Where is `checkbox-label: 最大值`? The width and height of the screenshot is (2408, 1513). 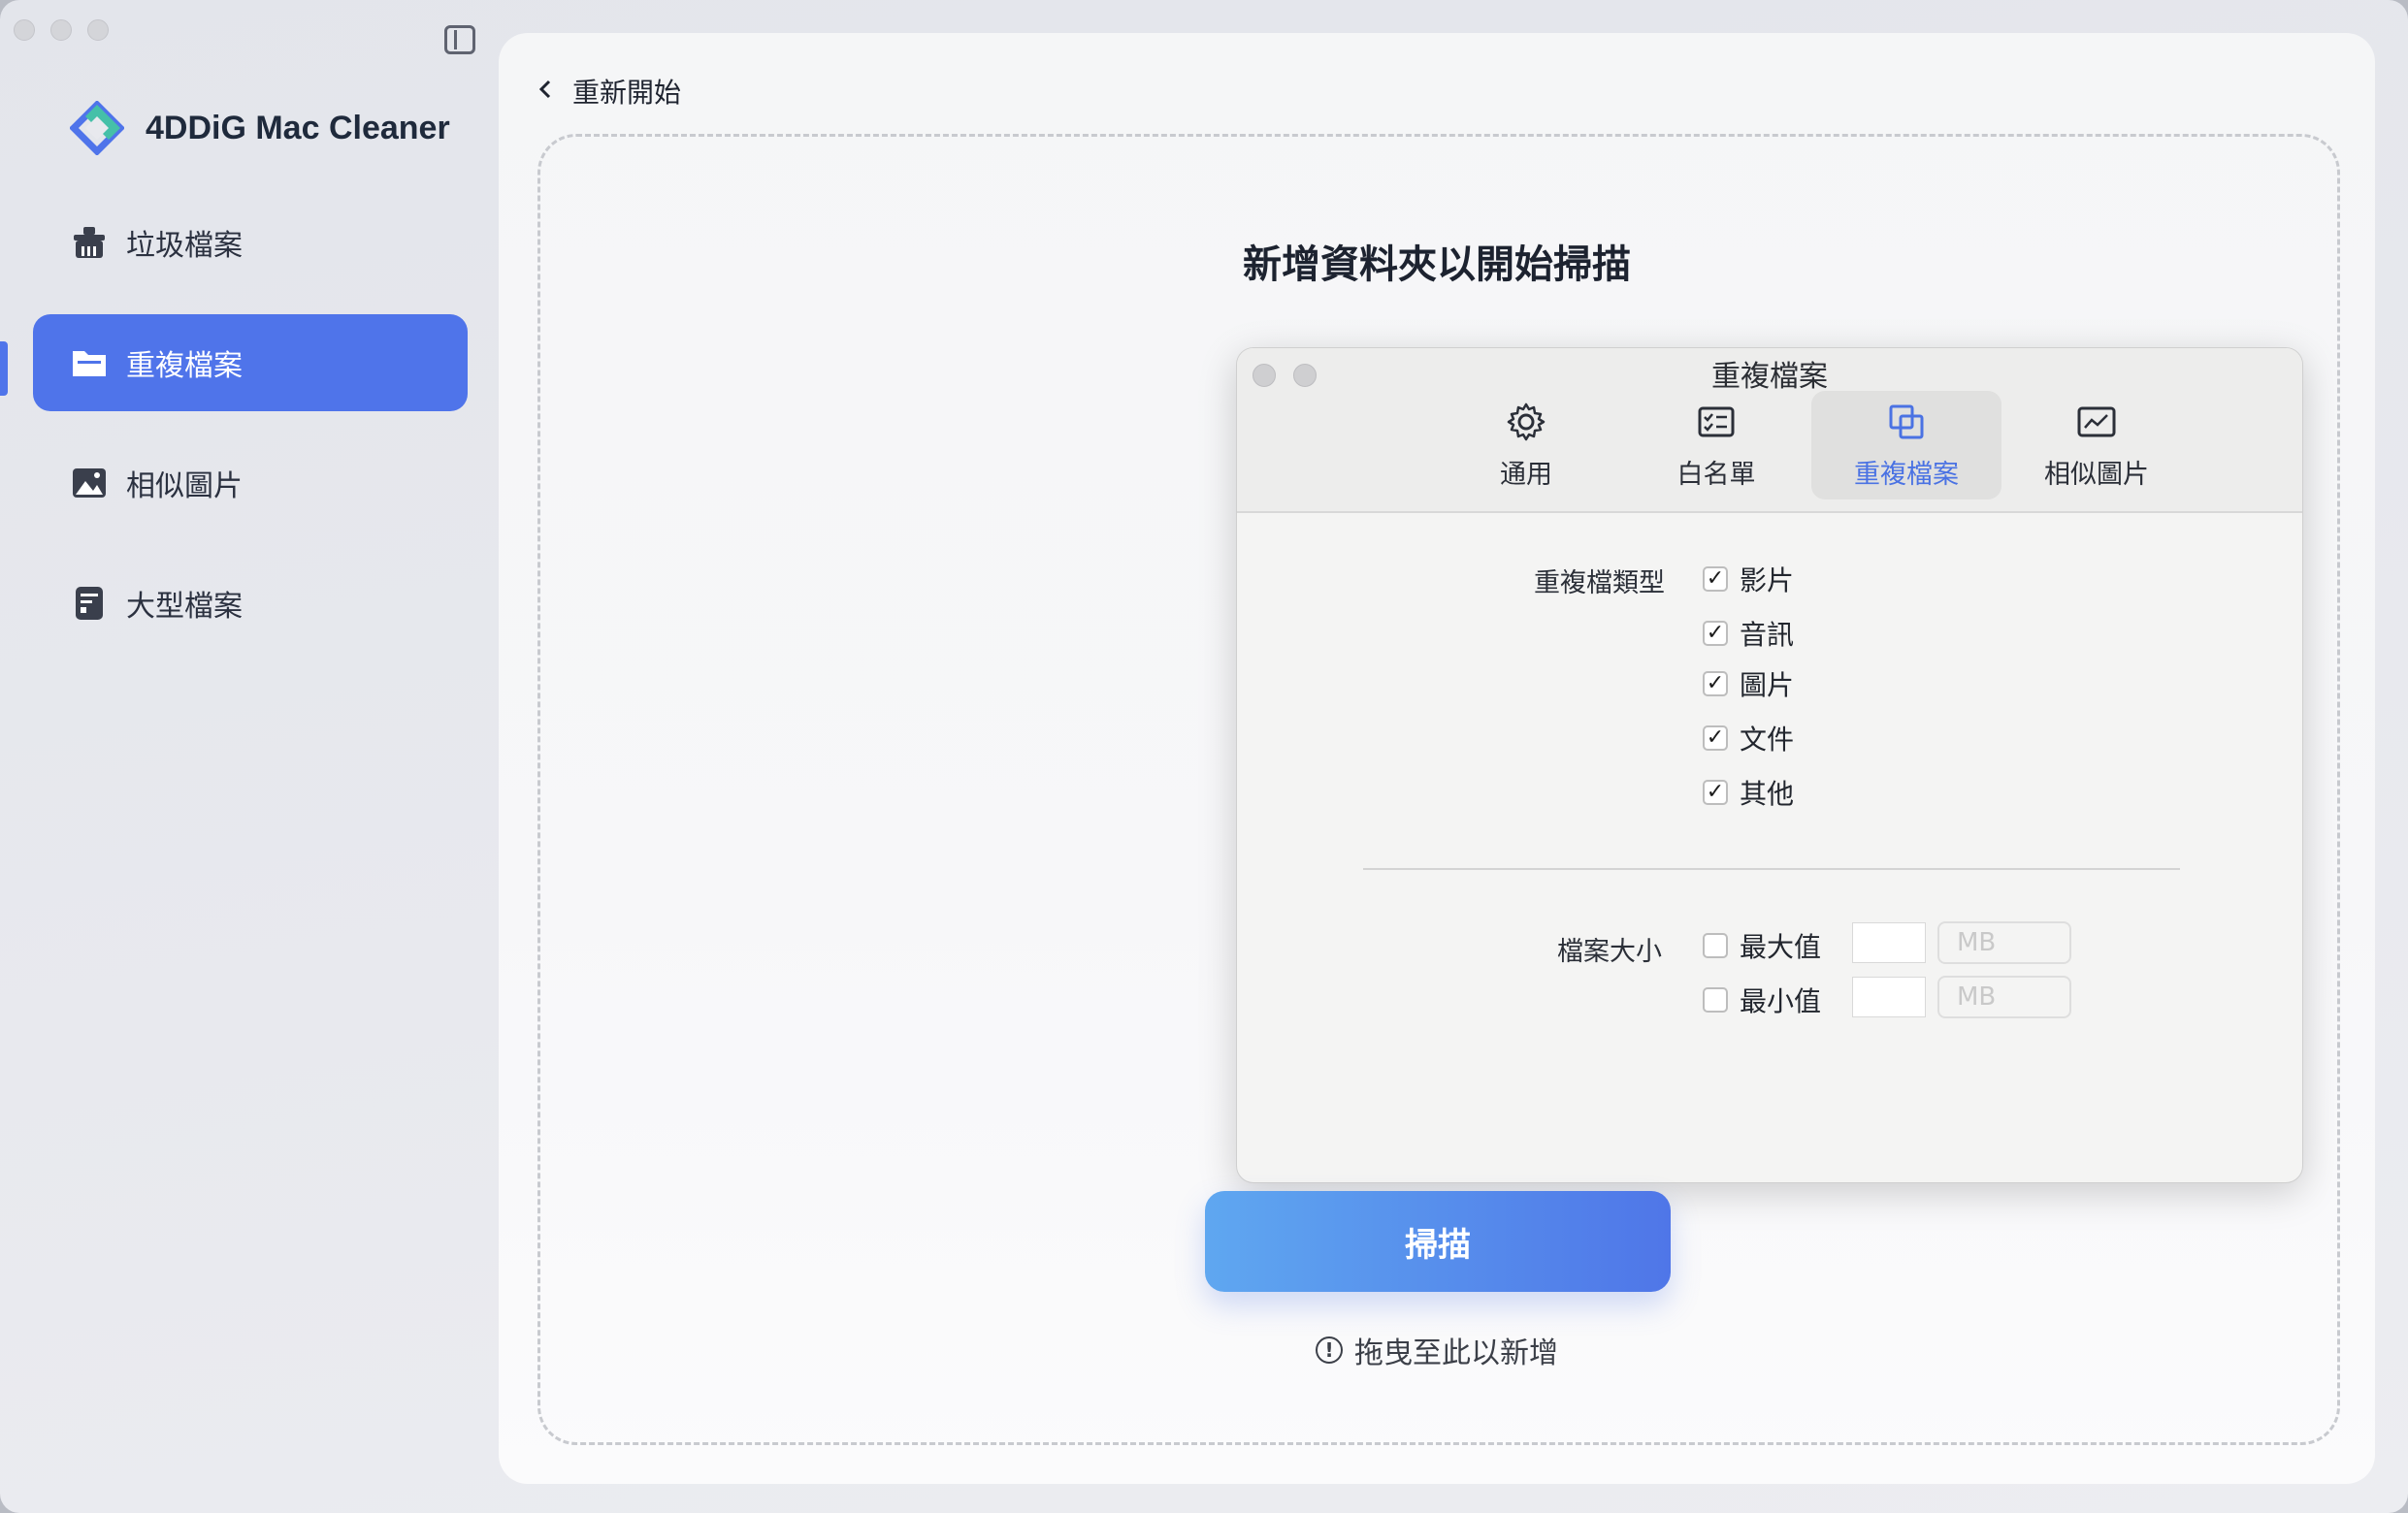
checkbox-label: 最大值 is located at coordinates (1781, 947).